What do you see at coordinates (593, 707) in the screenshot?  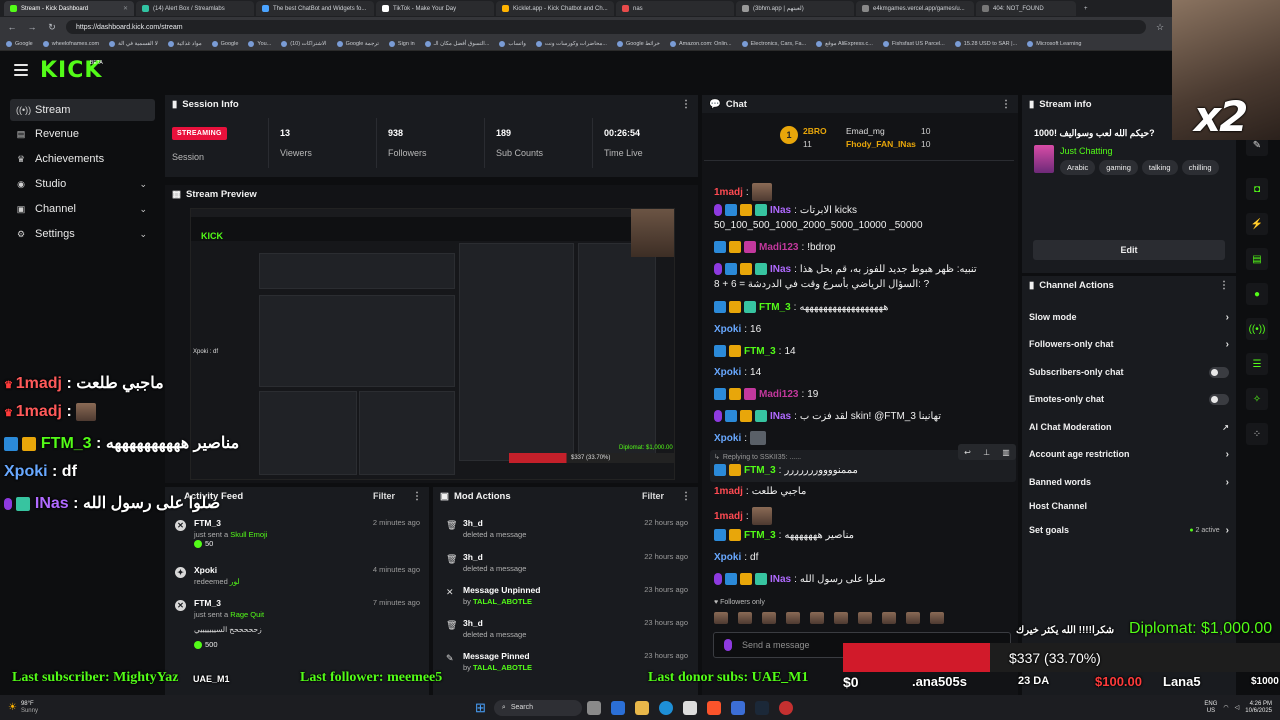 I see `task-view-icon` at bounding box center [593, 707].